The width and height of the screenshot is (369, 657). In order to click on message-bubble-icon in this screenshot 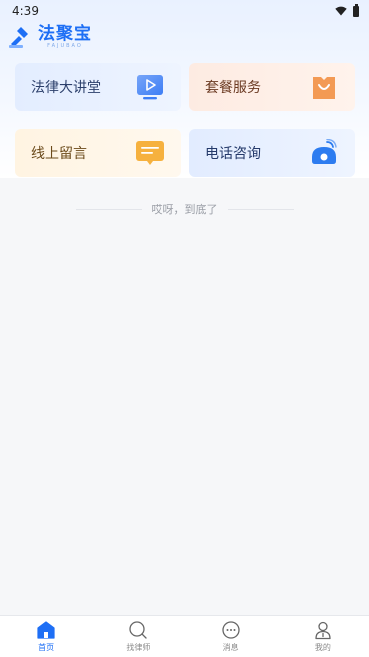, I will do `click(150, 153)`.